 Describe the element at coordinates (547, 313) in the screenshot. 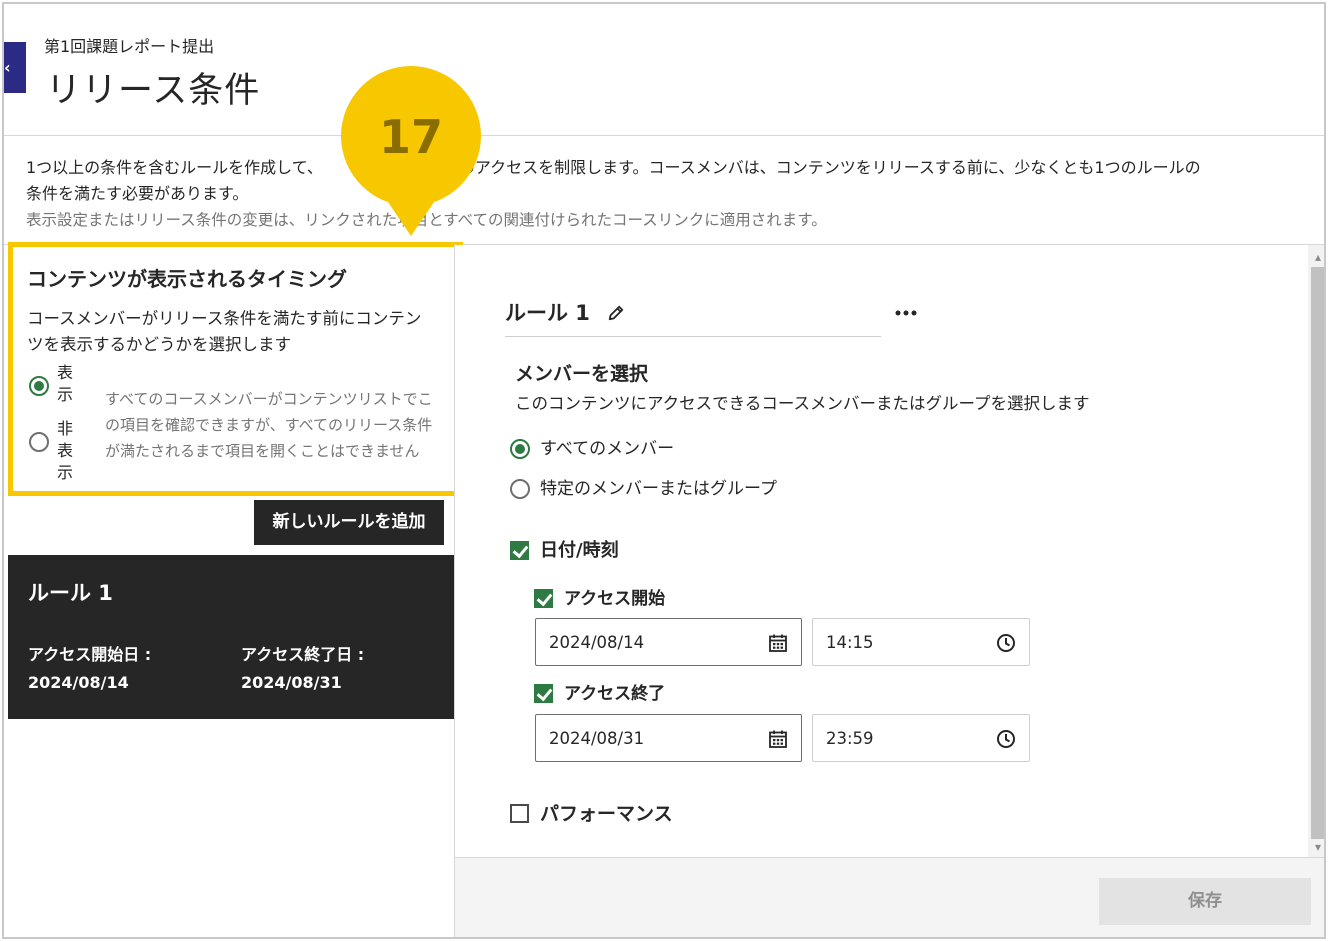

I see `rule-name: ルール 1` at that location.